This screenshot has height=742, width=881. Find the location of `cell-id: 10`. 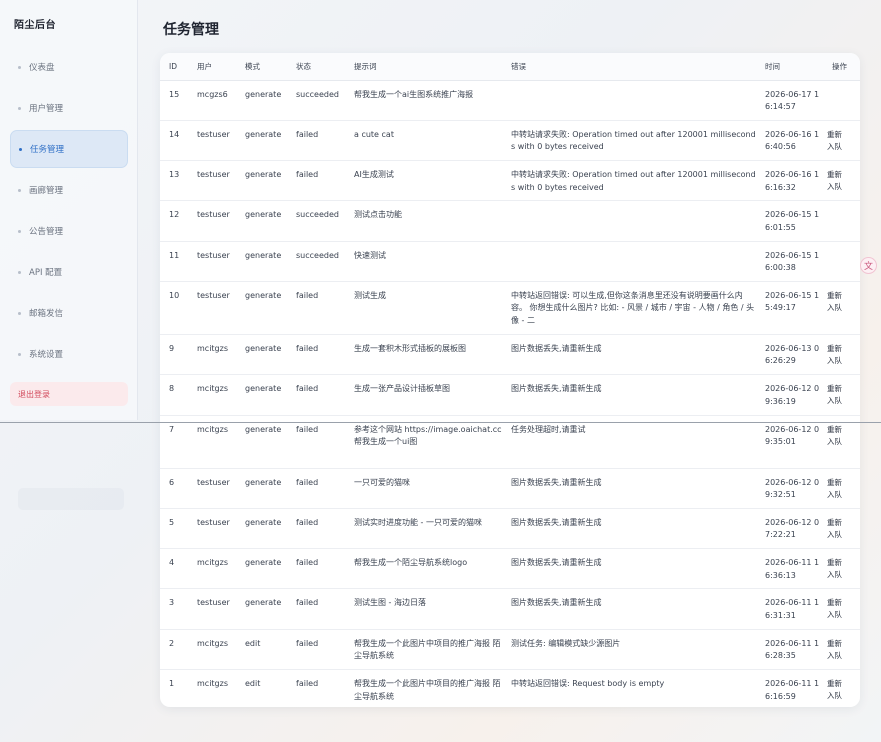

cell-id: 10 is located at coordinates (174, 308).